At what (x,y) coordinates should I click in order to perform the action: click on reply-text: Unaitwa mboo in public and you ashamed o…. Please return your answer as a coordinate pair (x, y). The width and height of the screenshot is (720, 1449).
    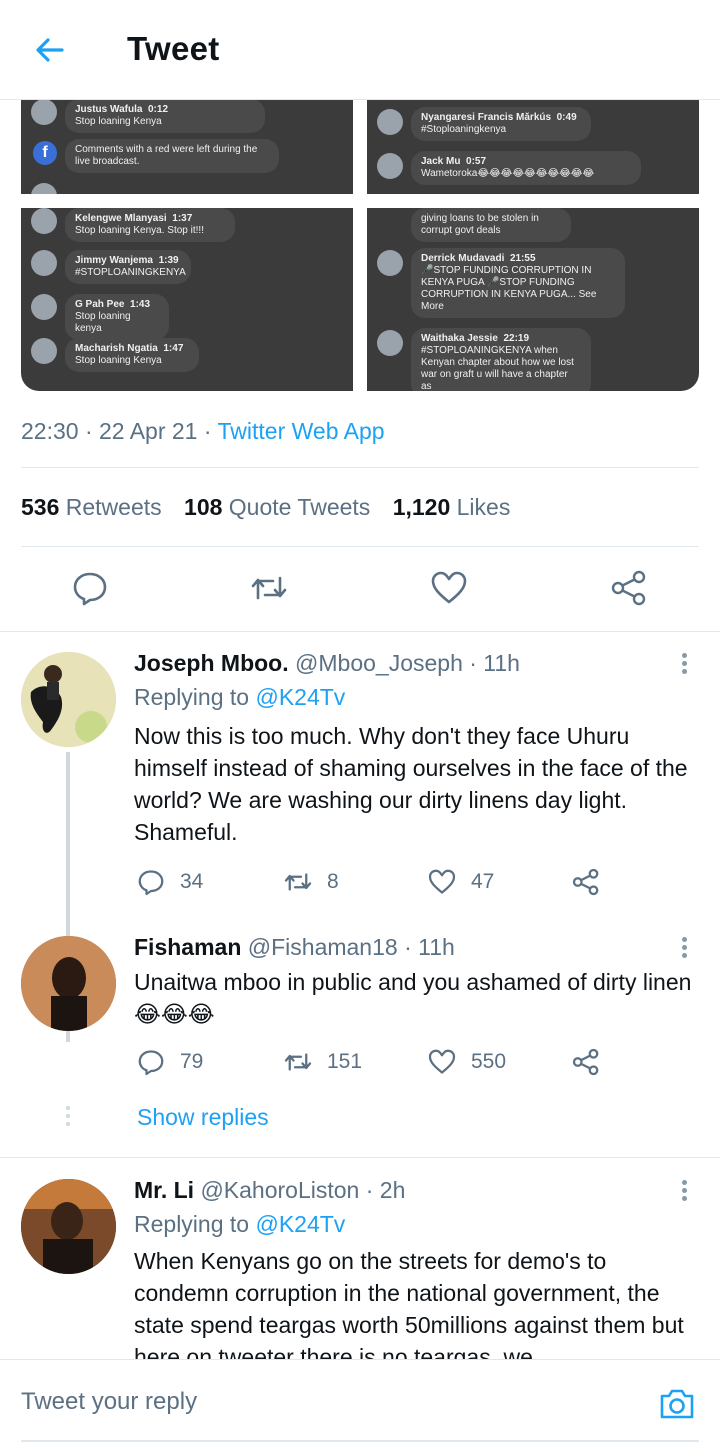
    Looking at the image, I should click on (413, 998).